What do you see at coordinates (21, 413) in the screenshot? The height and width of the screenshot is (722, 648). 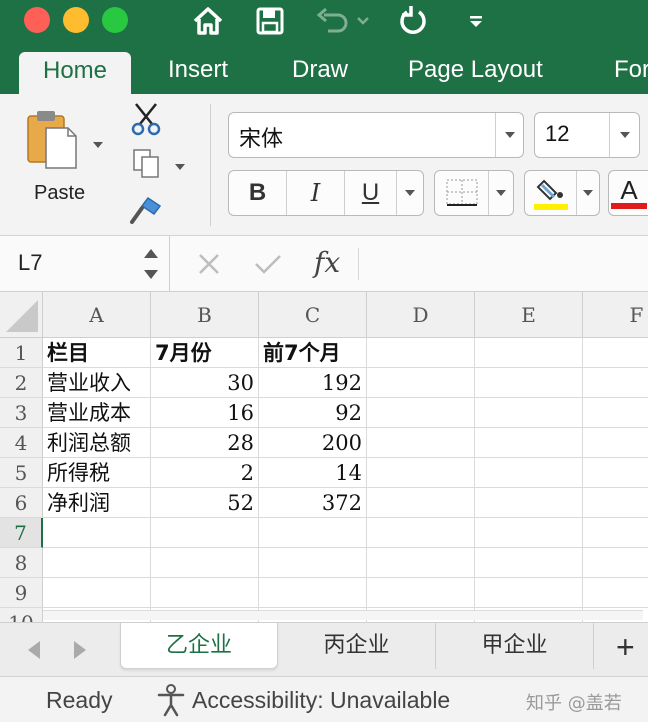 I see `row-header-3: 3` at bounding box center [21, 413].